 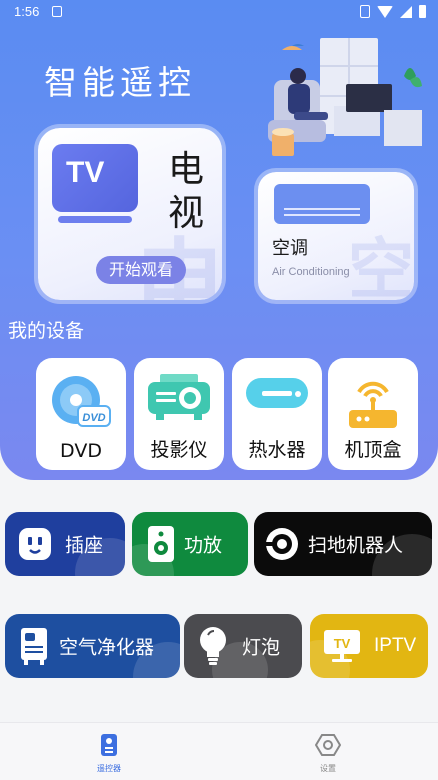 What do you see at coordinates (356, 545) in the screenshot?
I see `quick-device-label-robot-vacuum: 扫地机器人` at bounding box center [356, 545].